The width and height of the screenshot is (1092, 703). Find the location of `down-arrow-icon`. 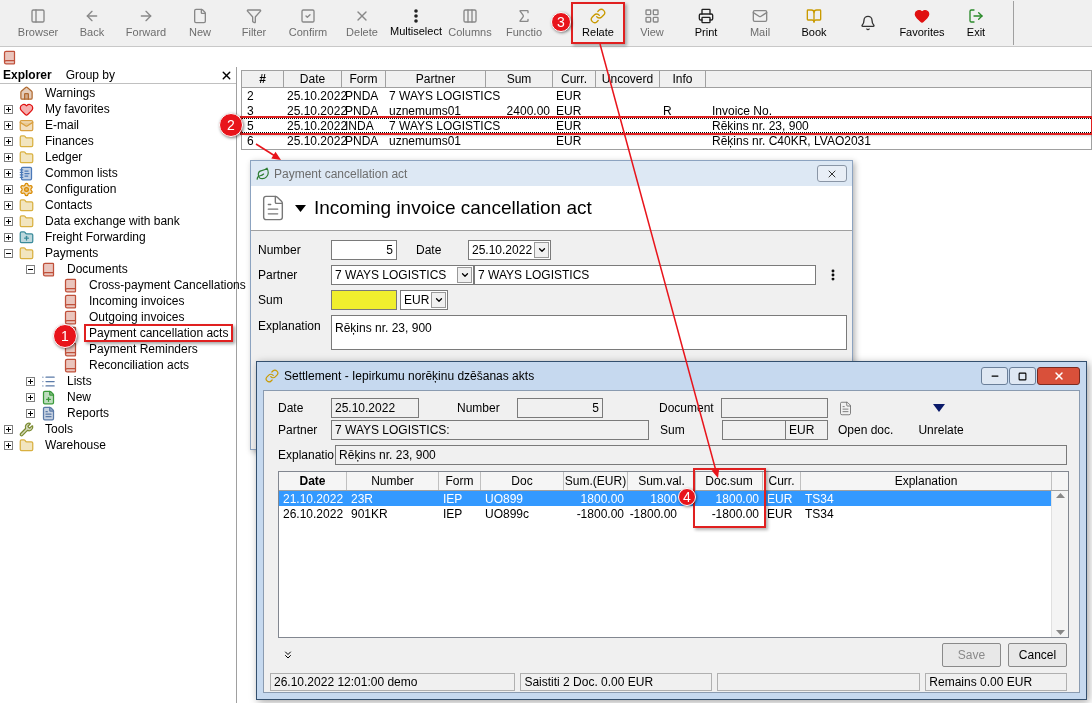

down-arrow-icon is located at coordinates (939, 408).